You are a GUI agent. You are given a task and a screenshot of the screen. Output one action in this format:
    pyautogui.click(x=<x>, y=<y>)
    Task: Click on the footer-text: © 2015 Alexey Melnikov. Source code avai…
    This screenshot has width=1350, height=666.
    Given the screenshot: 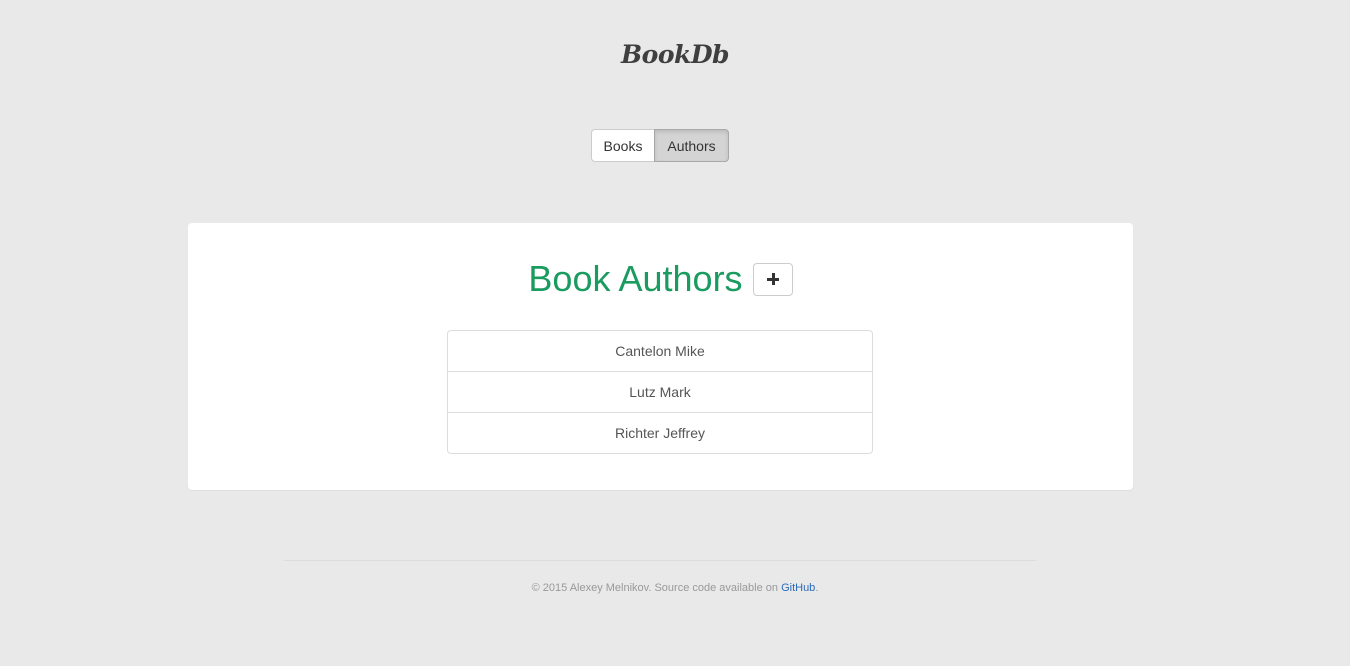 What is the action you would take?
    pyautogui.click(x=656, y=588)
    